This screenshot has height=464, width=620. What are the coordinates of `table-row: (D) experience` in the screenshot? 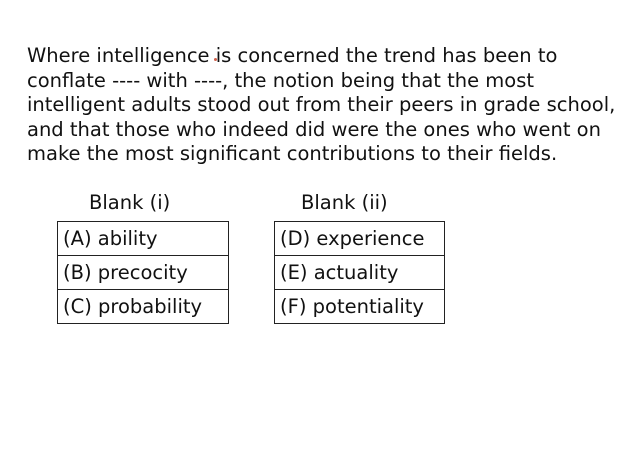 It's located at (359, 238).